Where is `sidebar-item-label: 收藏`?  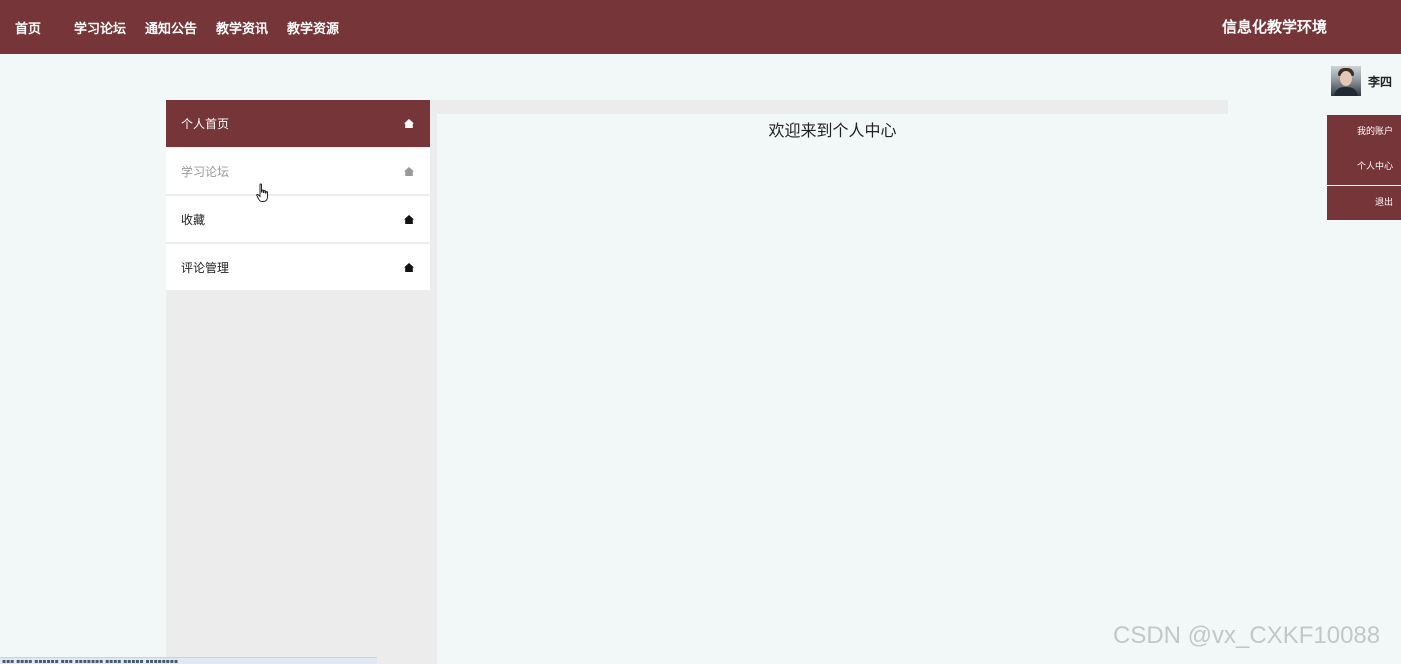 sidebar-item-label: 收藏 is located at coordinates (193, 220).